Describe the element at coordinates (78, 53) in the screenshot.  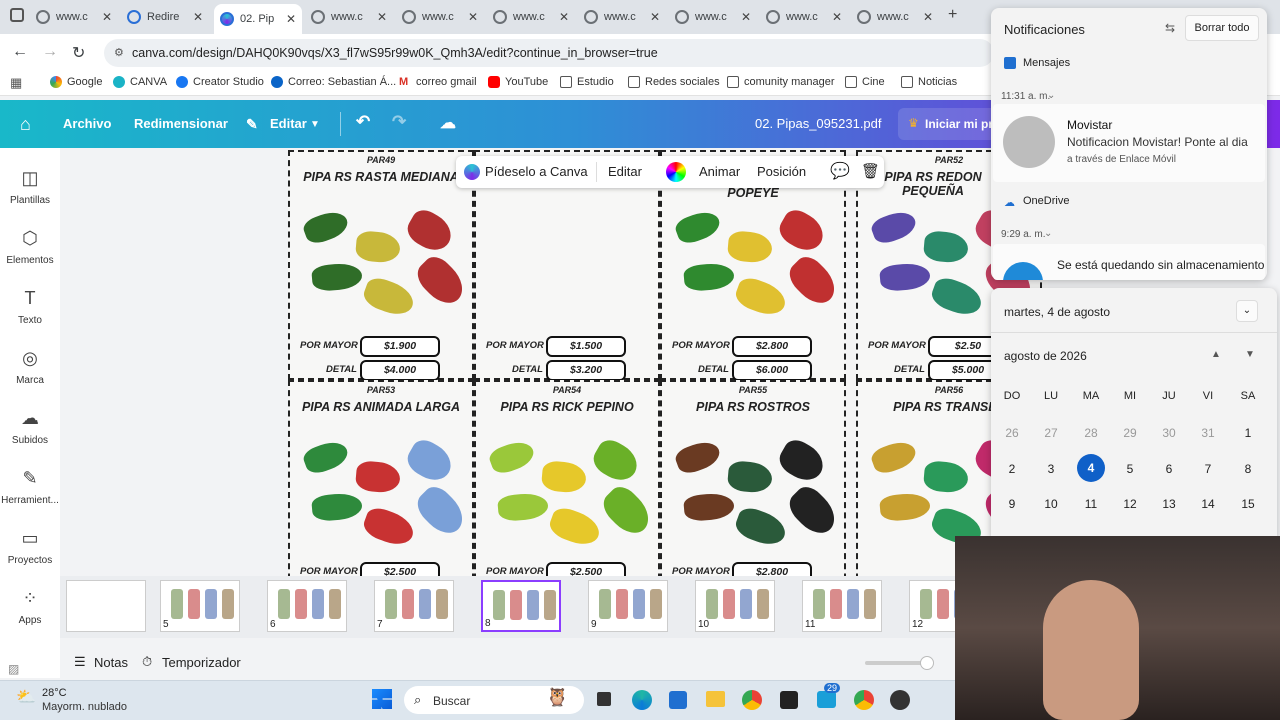
I see `reload-icon: ↻` at that location.